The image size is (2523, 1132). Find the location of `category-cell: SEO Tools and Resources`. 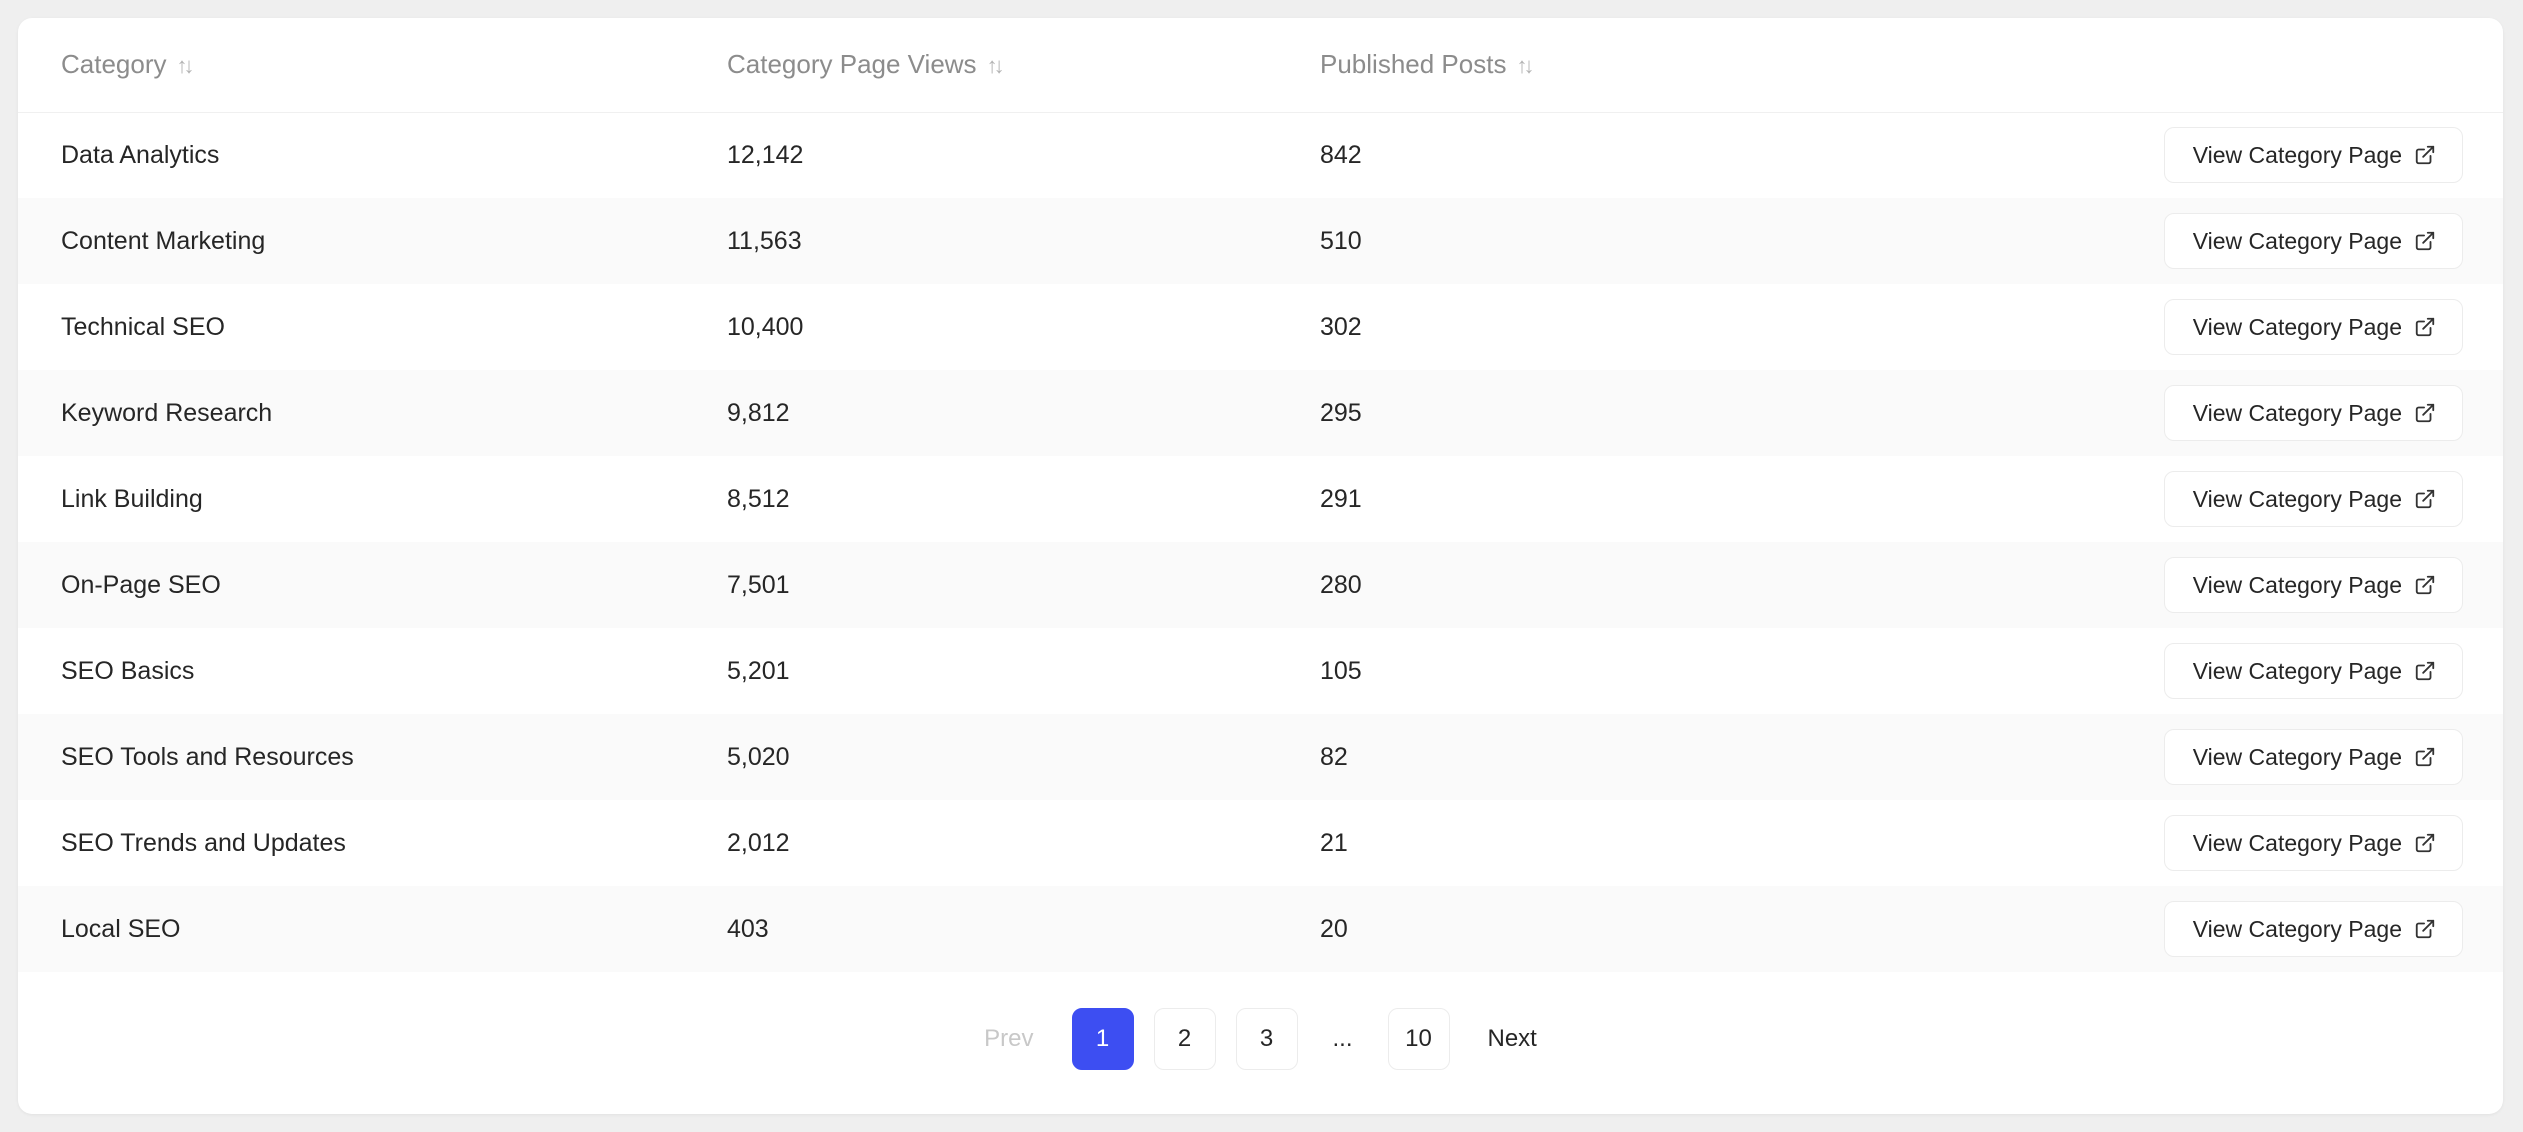

category-cell: SEO Tools and Resources is located at coordinates (207, 756).